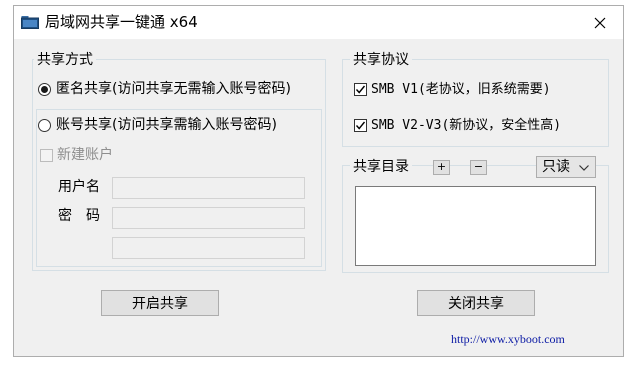  I want to click on new-account-checkbox, so click(46, 155).